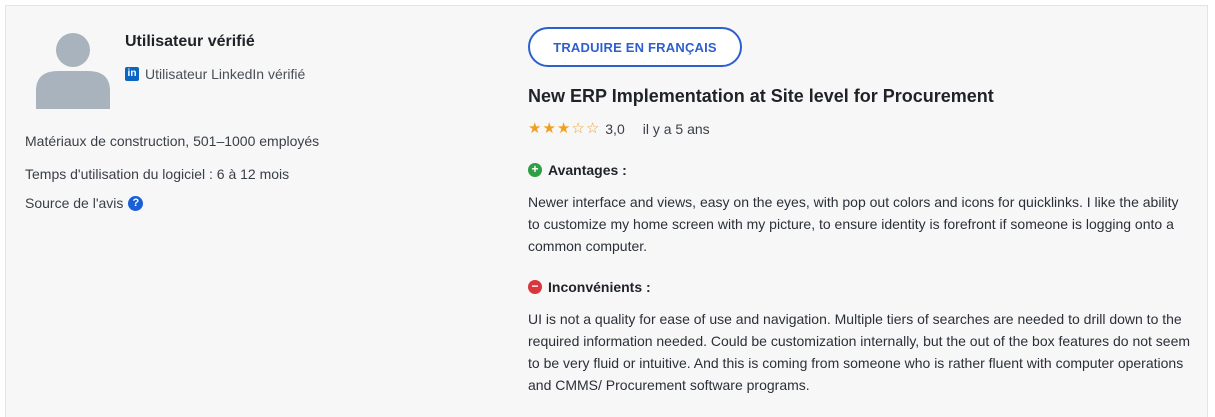 Image resolution: width=1215 pixels, height=417 pixels. What do you see at coordinates (225, 74) in the screenshot?
I see `linkedin-verified-label: Utilisateur LinkedIn vérifié` at bounding box center [225, 74].